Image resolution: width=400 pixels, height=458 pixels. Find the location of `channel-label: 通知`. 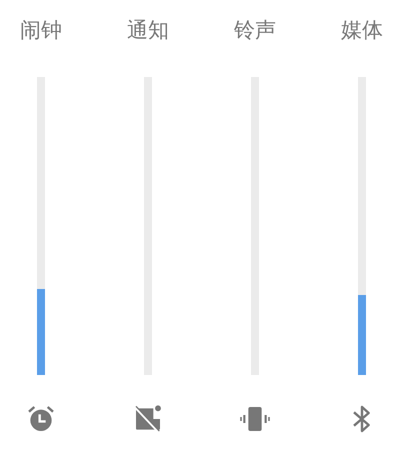

channel-label: 通知 is located at coordinates (148, 30).